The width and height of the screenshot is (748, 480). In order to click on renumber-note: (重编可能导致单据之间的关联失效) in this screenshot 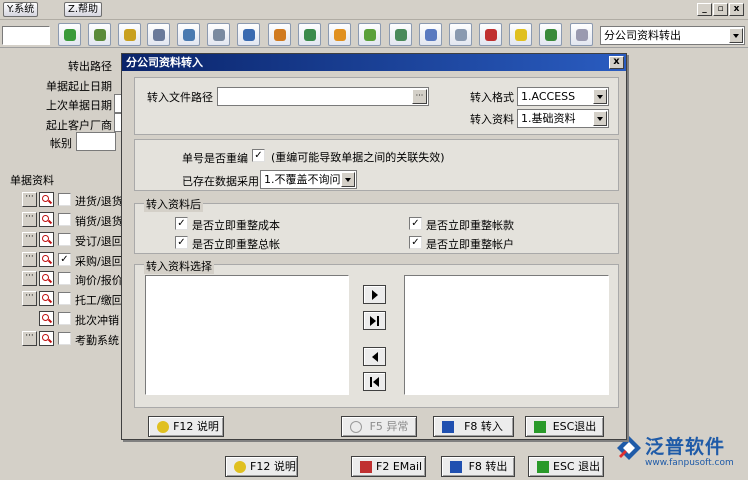, I will do `click(358, 157)`.